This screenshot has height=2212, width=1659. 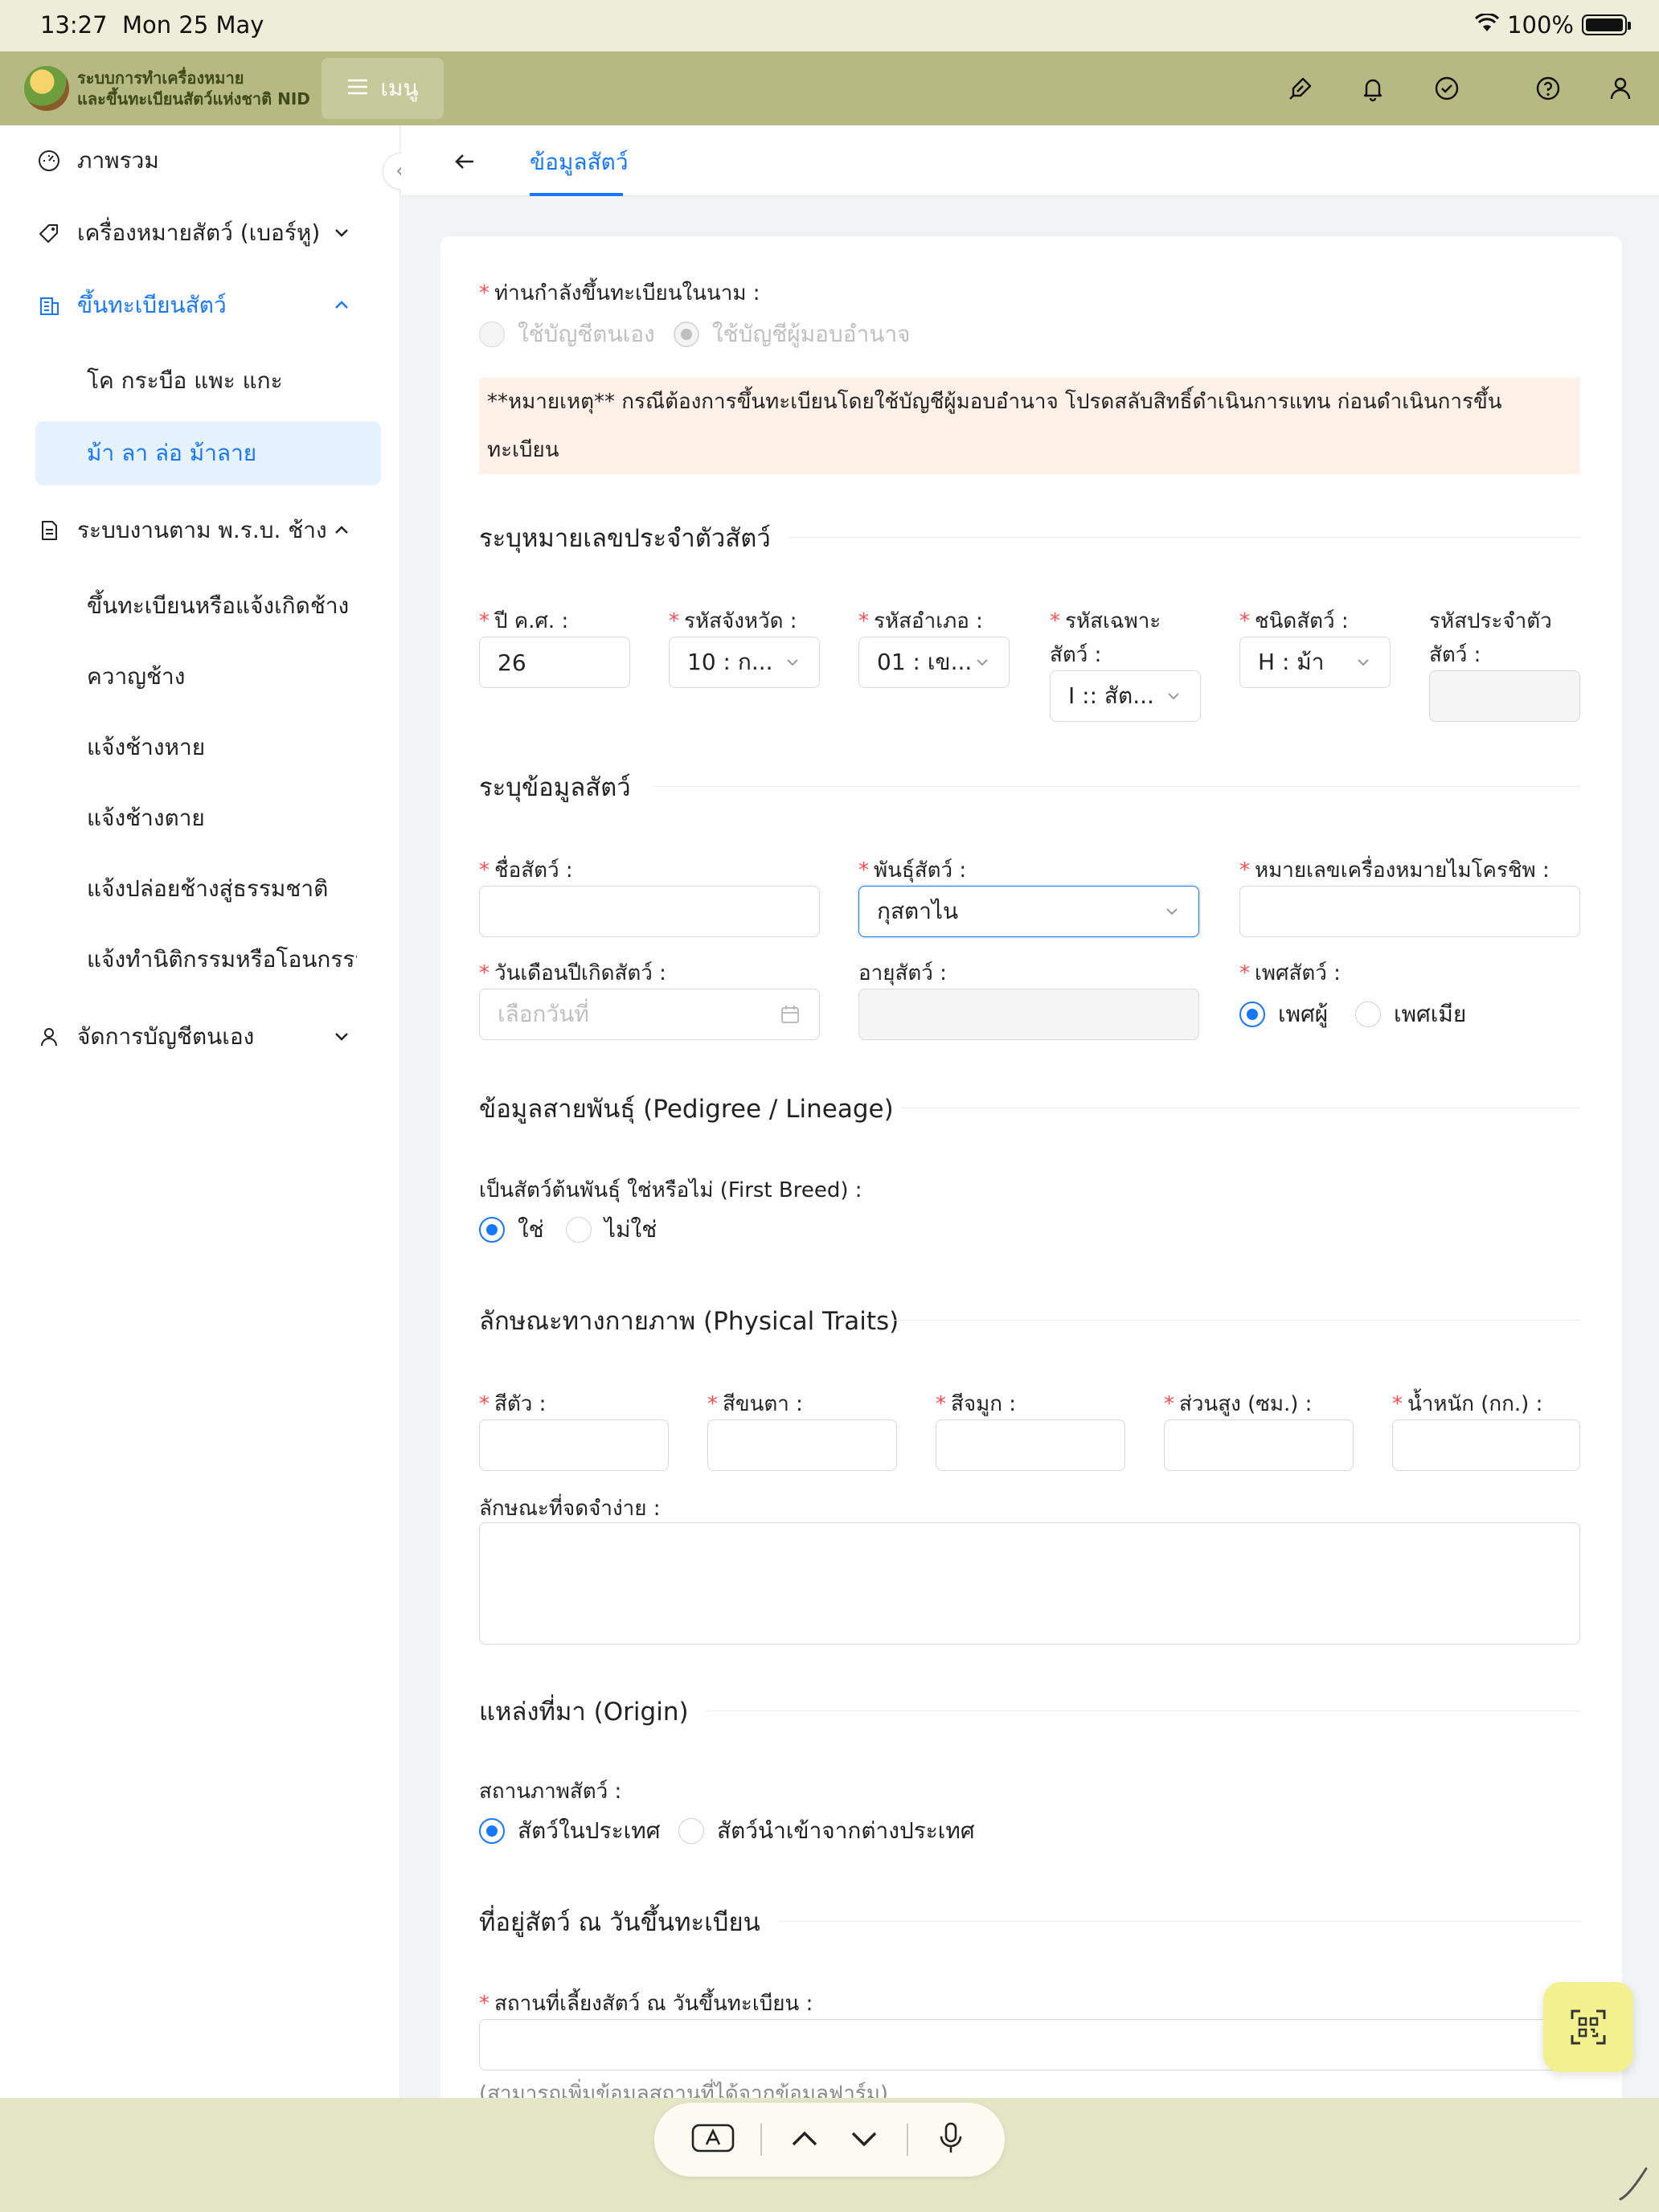 I want to click on sidebar-item-register: ขึ้นทะเบียนสัตว์, so click(x=131, y=305).